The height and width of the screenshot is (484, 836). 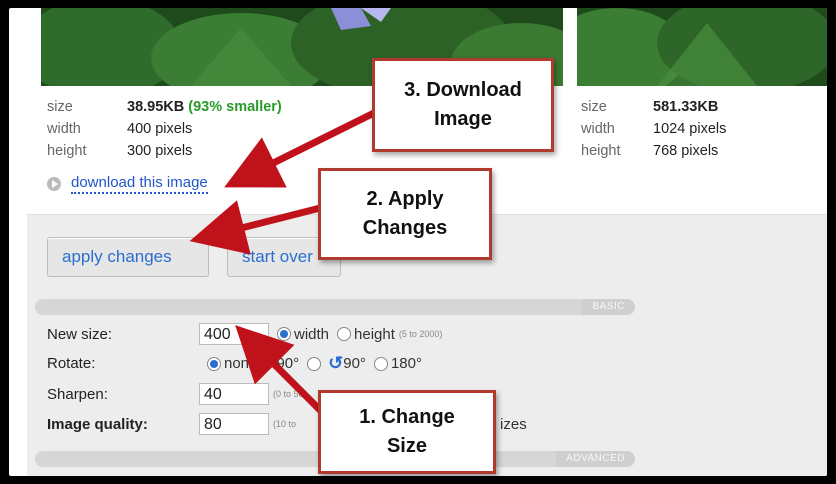 I want to click on width-value: 400 pixels, so click(x=160, y=129).